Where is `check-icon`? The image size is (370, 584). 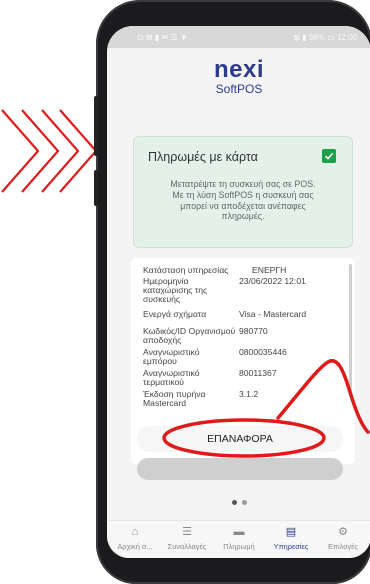 check-icon is located at coordinates (329, 156).